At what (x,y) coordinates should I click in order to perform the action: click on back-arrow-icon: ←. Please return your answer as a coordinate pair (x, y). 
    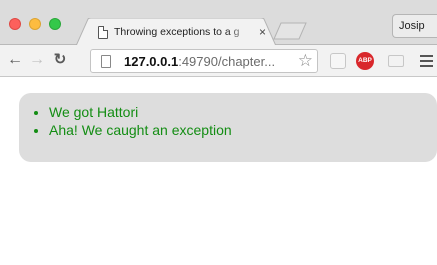
    Looking at the image, I should click on (15, 61).